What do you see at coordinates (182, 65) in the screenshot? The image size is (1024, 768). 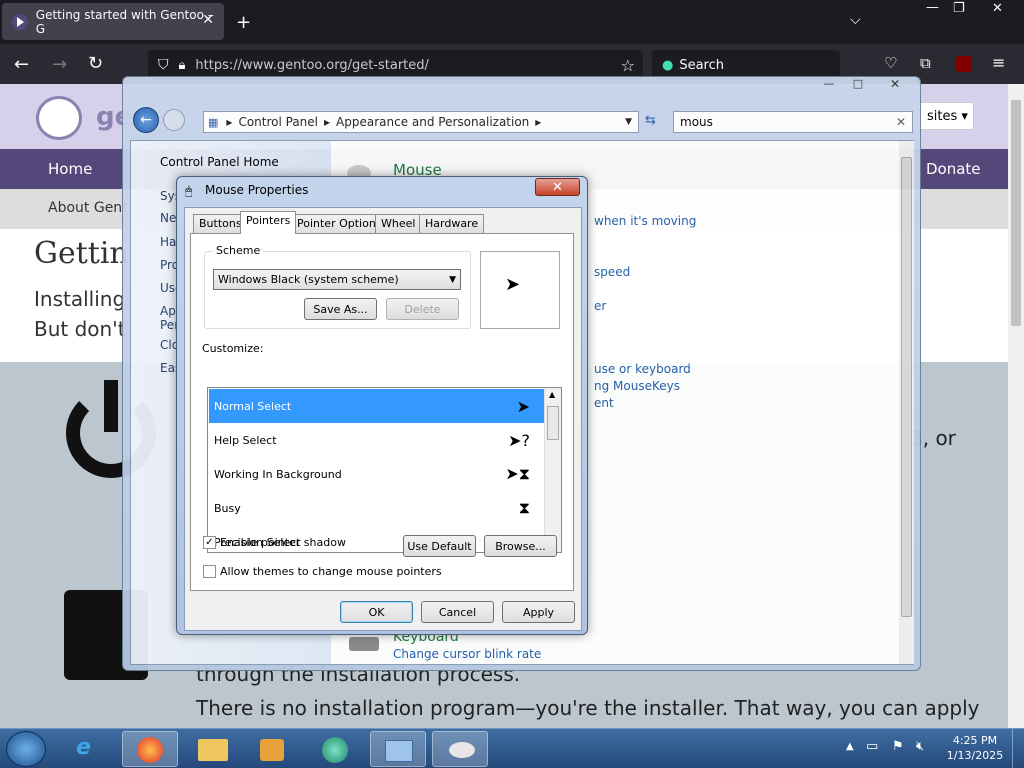 I see `lock-icon: 🔒︎` at bounding box center [182, 65].